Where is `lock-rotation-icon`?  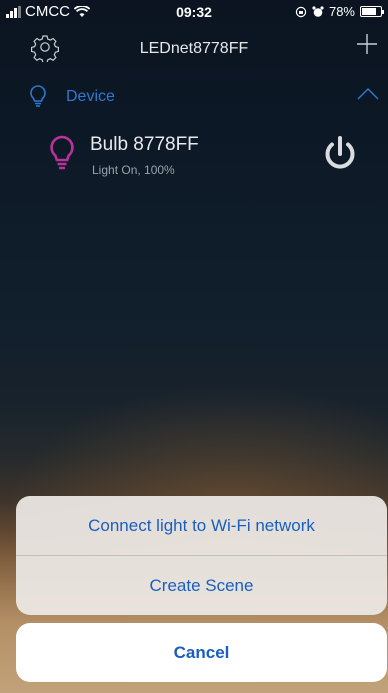 lock-rotation-icon is located at coordinates (301, 11).